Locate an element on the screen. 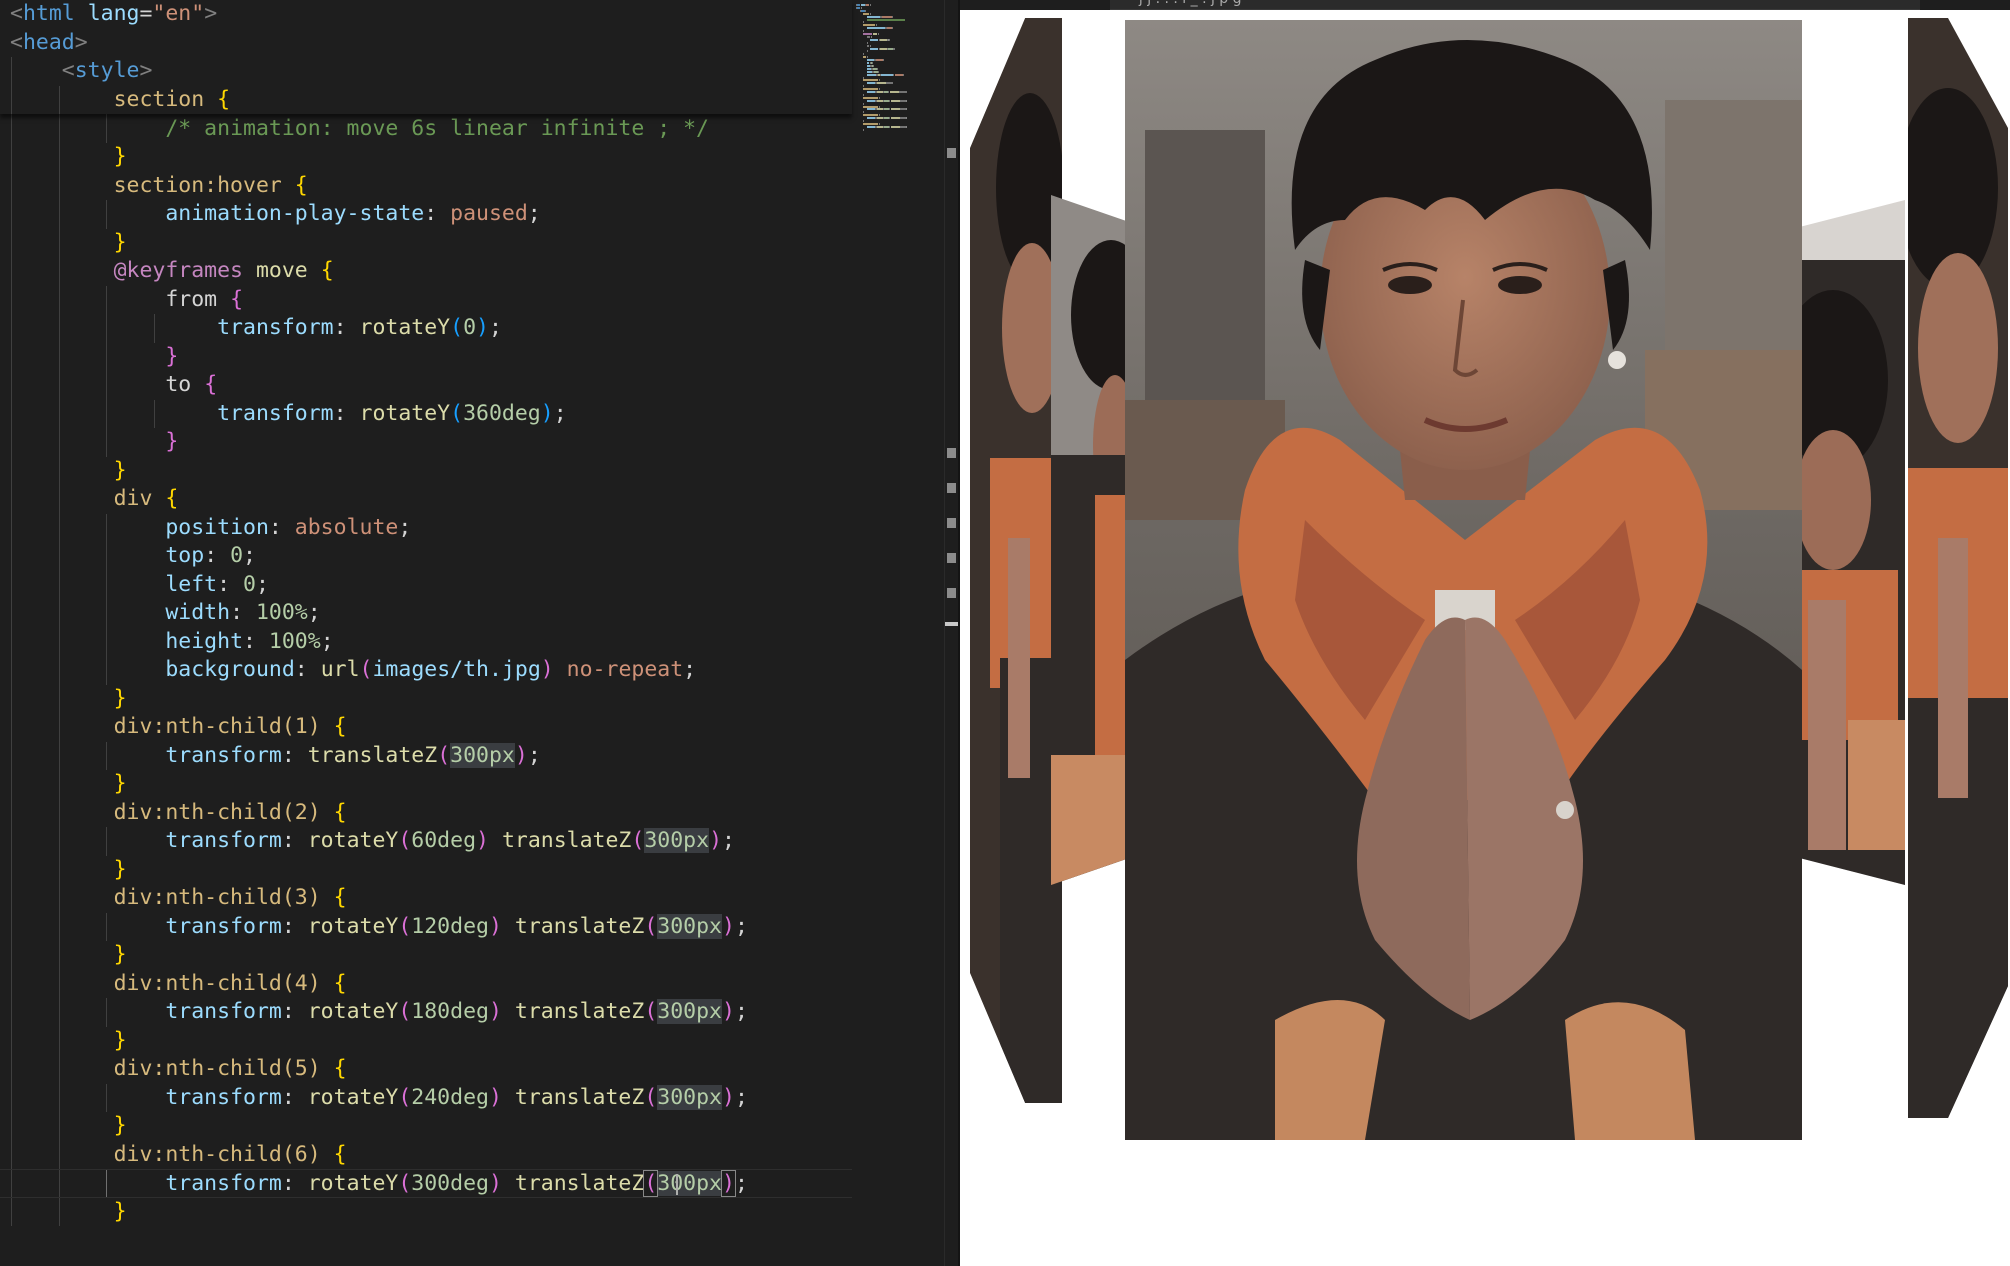 The image size is (2010, 1266). code-token: left is located at coordinates (191, 584).